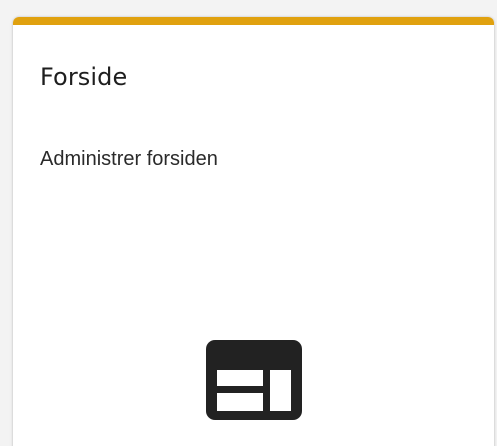  I want to click on card-title: Forside, so click(84, 77).